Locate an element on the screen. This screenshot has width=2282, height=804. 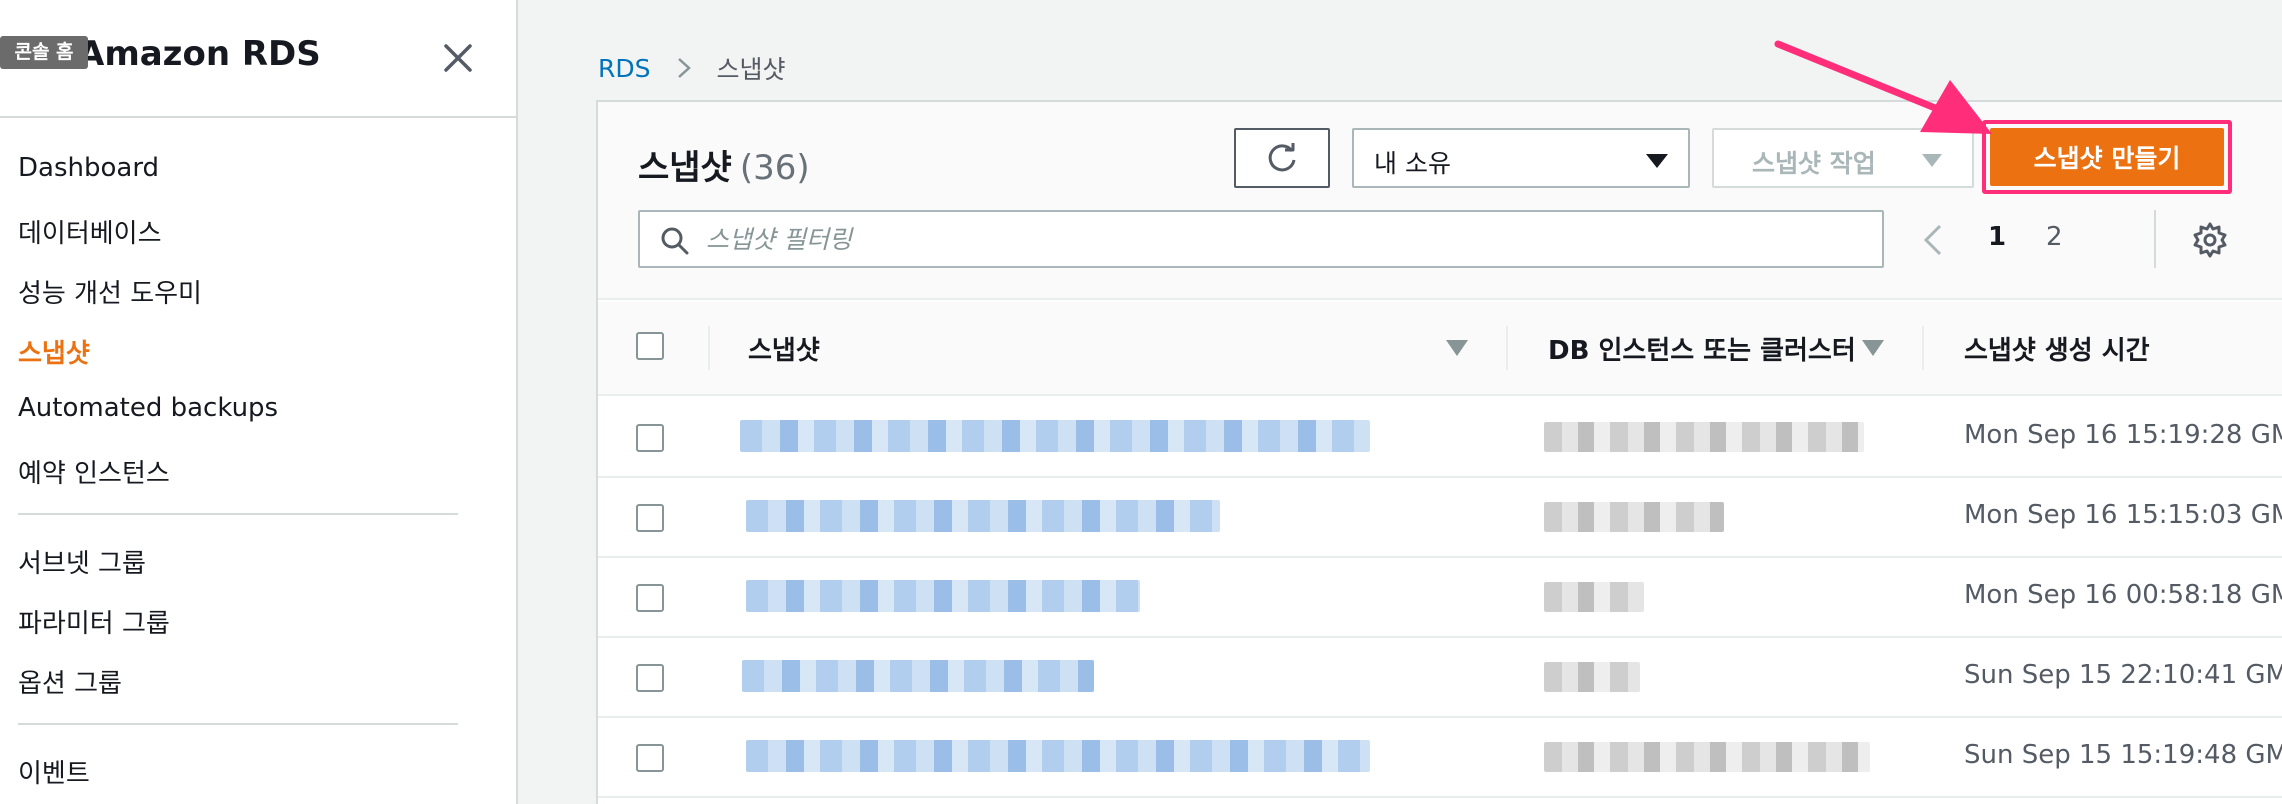
table-row: Sun Sep 15 22:10:41 GM is located at coordinates (1440, 678).